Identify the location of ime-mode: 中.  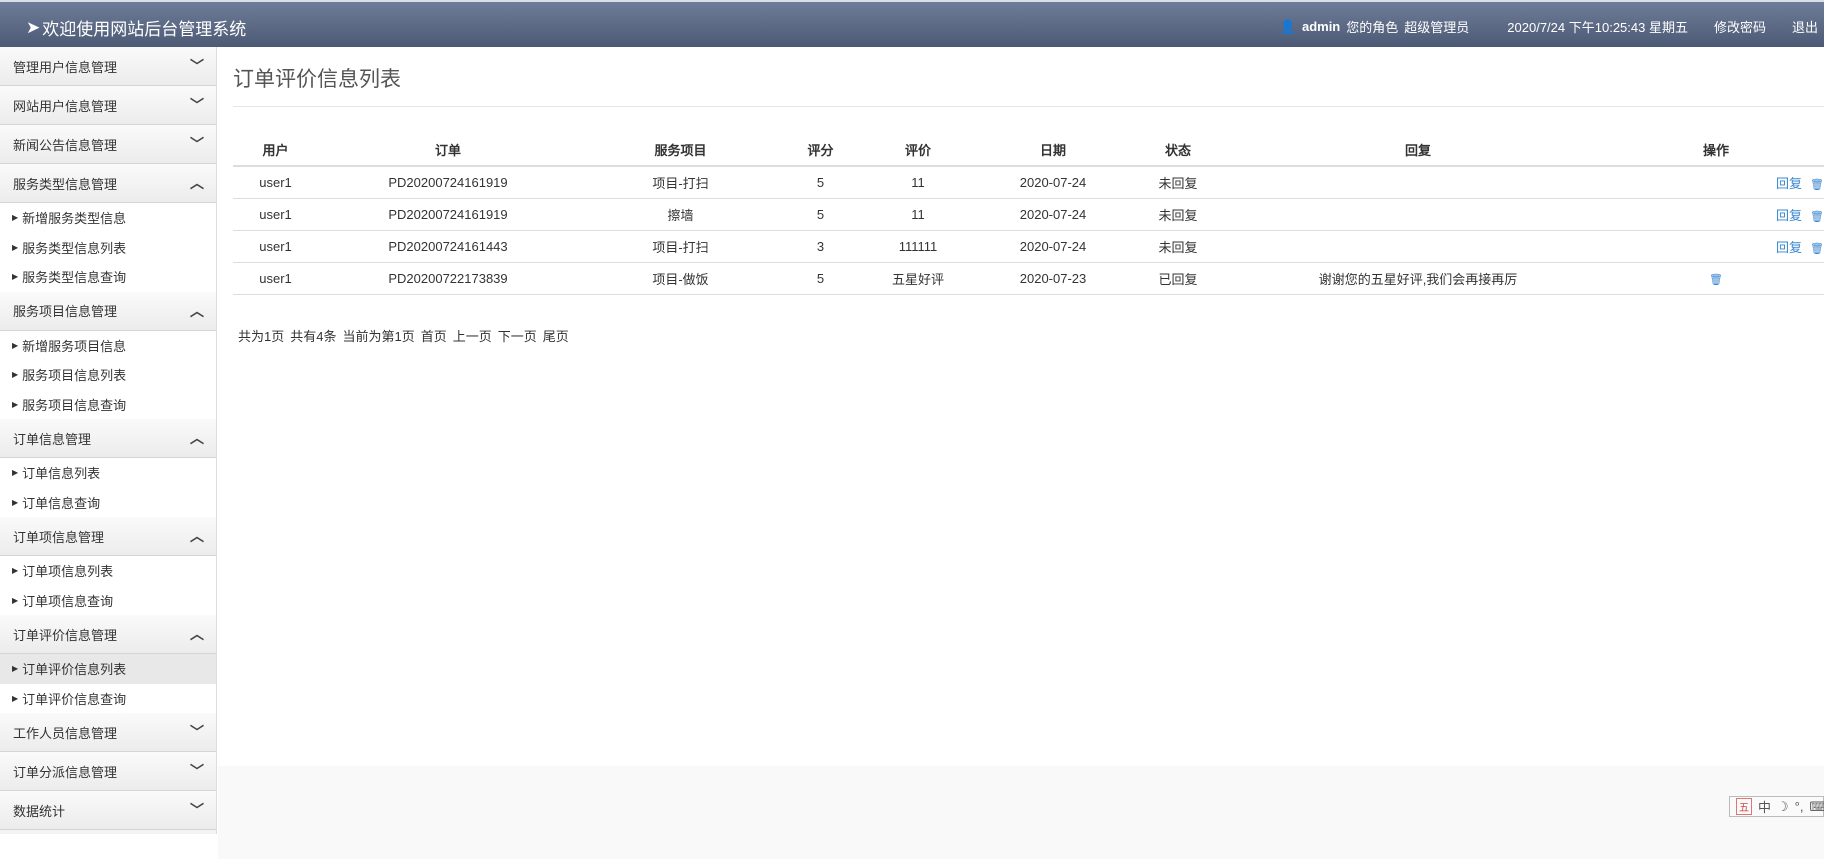
(1764, 806).